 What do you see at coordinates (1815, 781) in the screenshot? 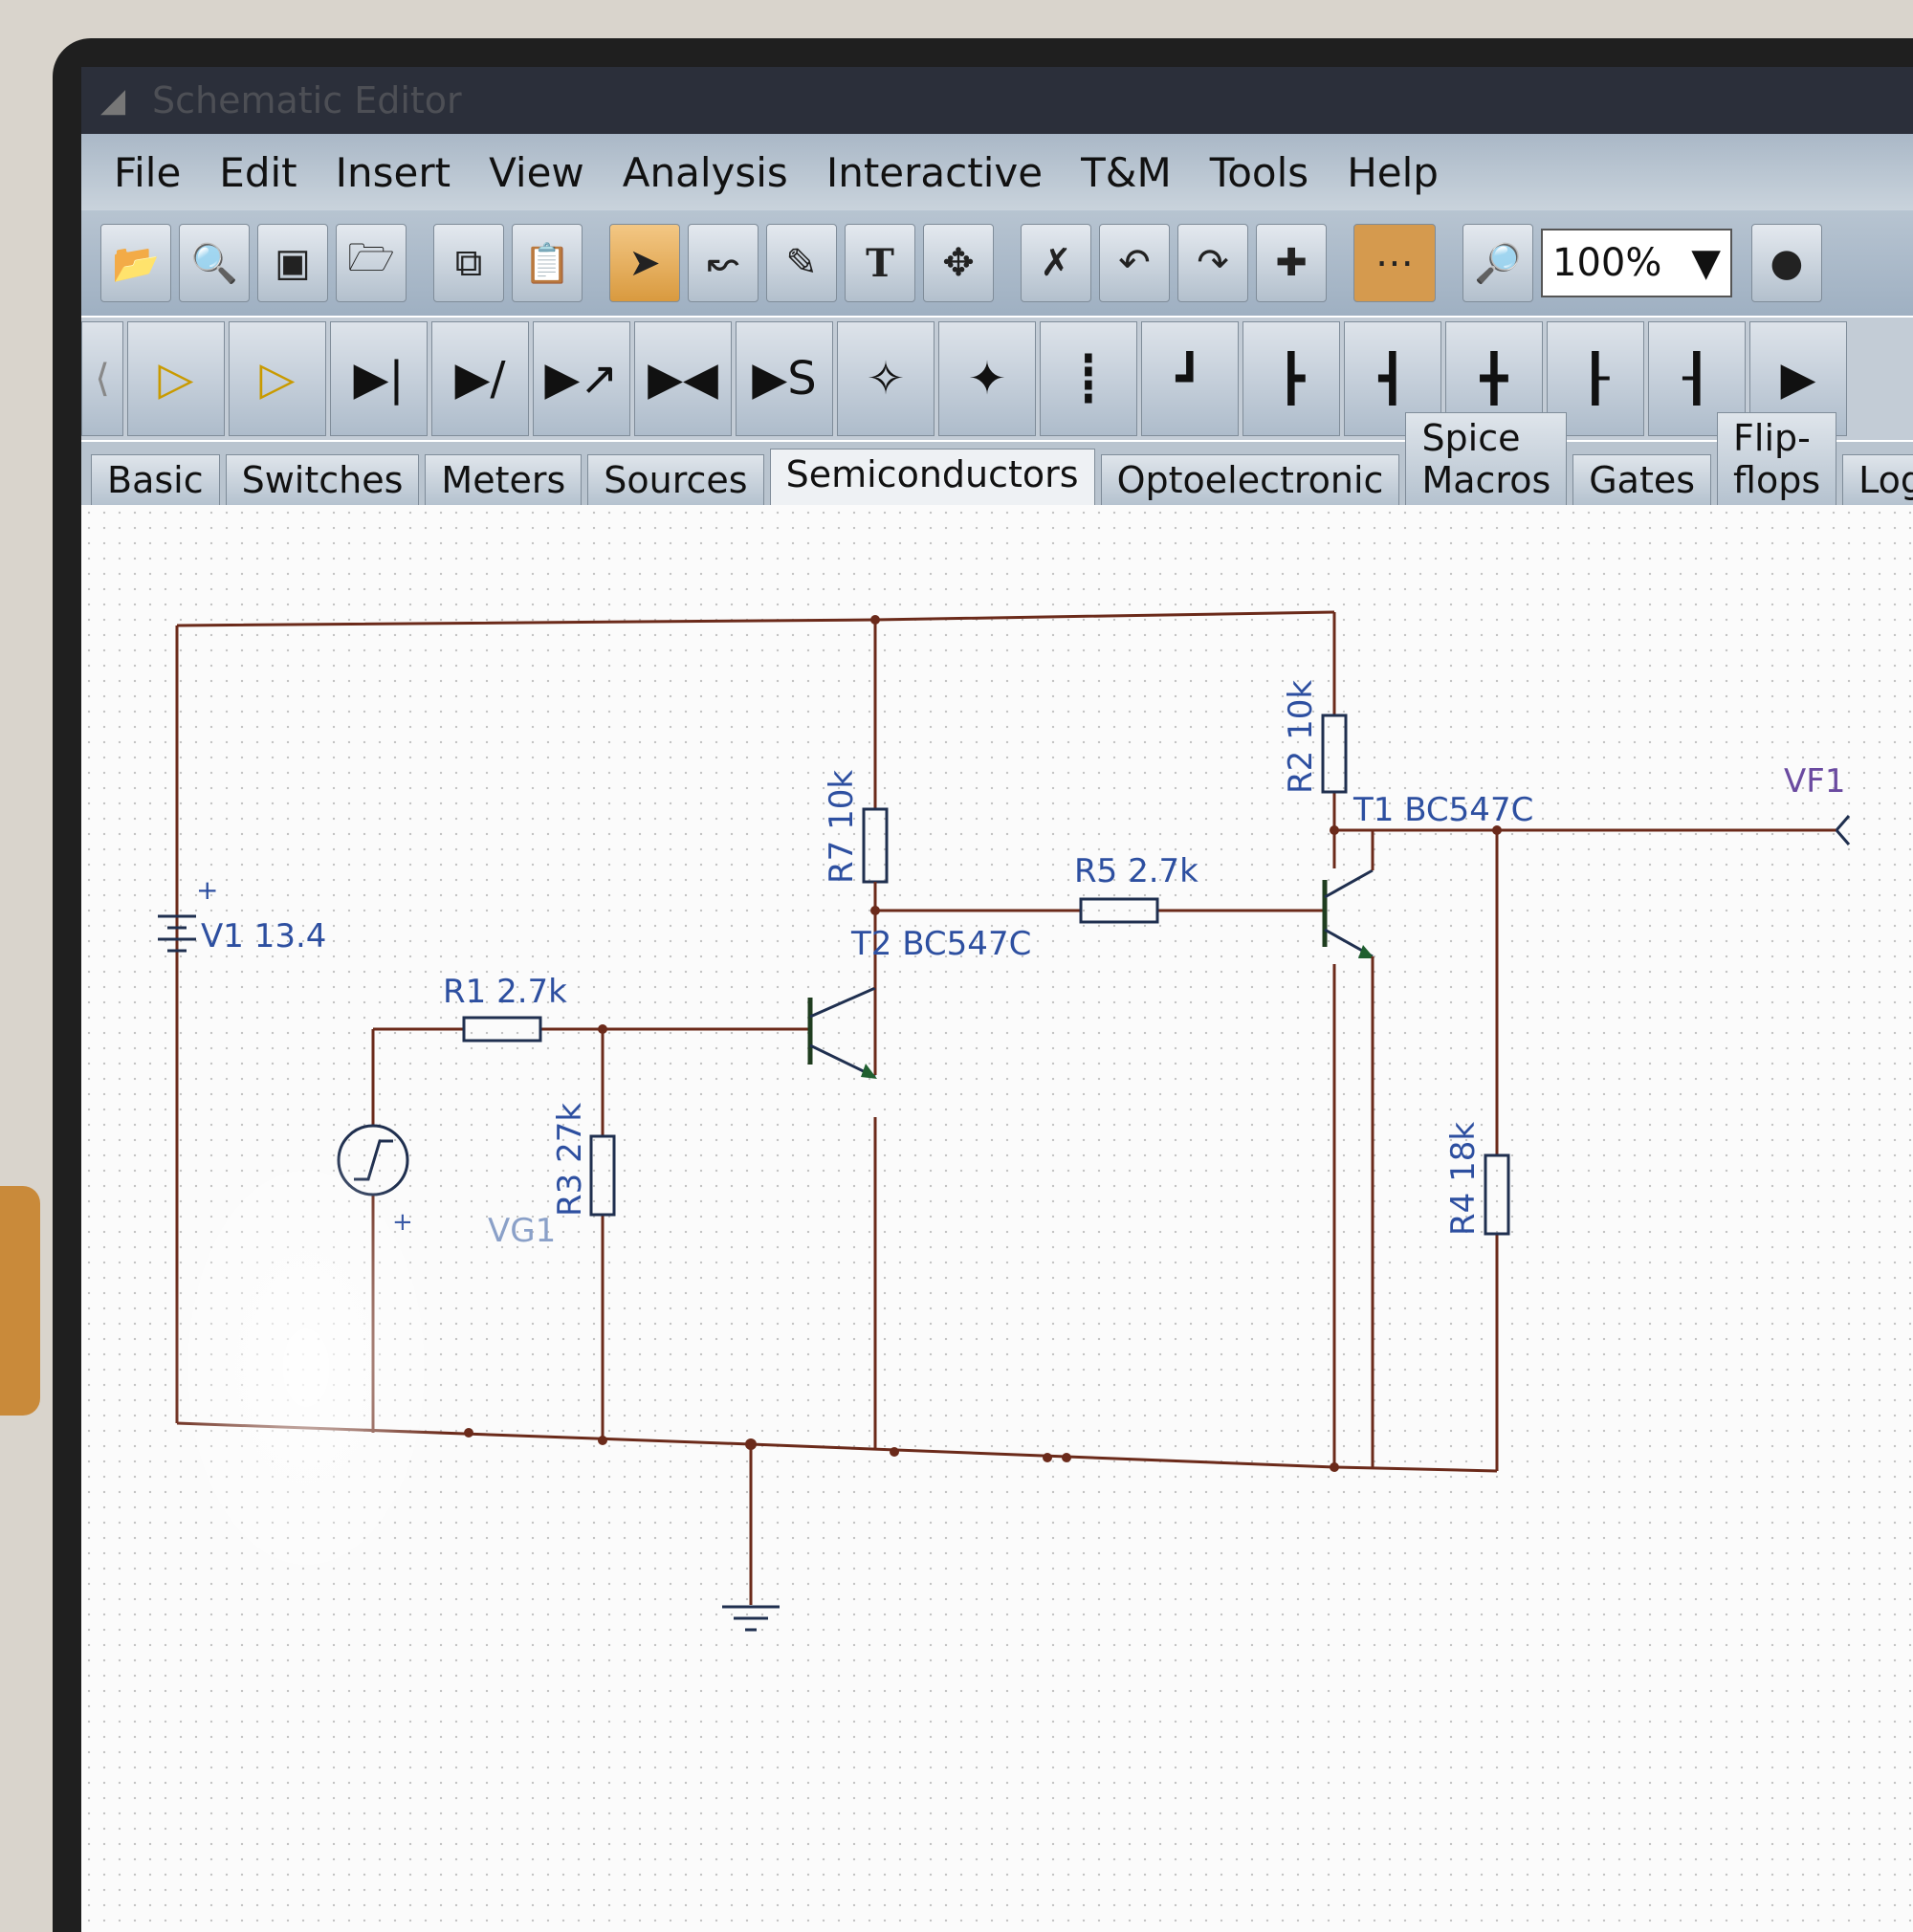
I see `label-vf1: VF1` at bounding box center [1815, 781].